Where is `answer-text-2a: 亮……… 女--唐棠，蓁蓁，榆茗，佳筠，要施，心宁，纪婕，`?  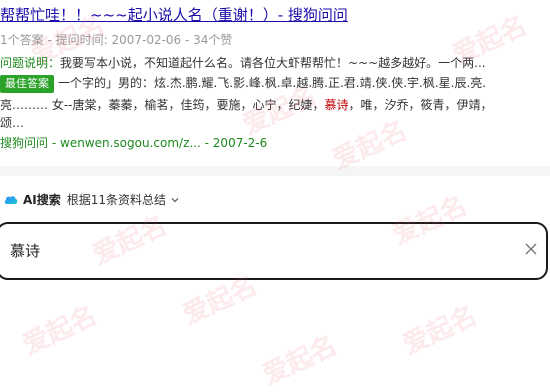 answer-text-2a: 亮……… 女--唐棠，蓁蓁，榆茗，佳筠，要施，心宁，纪婕， is located at coordinates (162, 105).